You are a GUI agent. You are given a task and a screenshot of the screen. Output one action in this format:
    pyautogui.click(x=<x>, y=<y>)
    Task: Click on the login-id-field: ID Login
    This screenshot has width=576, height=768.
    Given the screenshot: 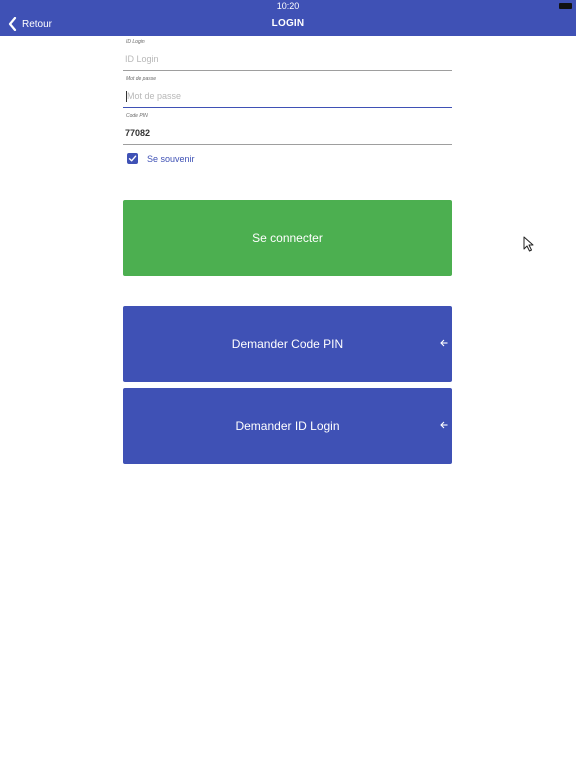 What is the action you would take?
    pyautogui.click(x=287, y=54)
    